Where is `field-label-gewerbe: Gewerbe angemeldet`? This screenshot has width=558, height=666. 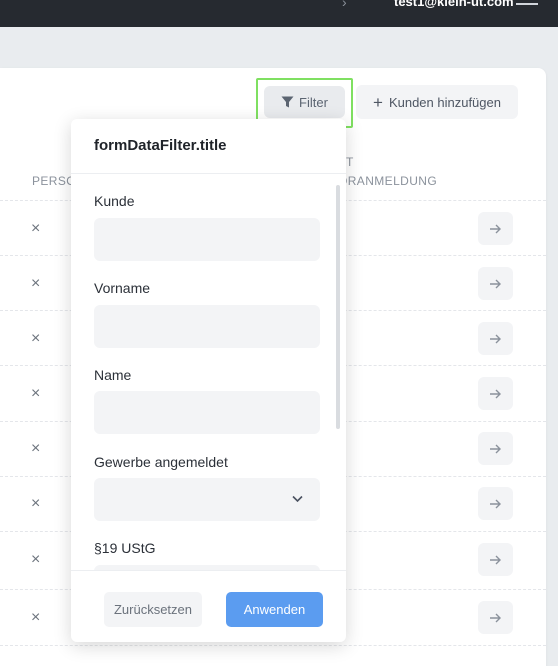
field-label-gewerbe: Gewerbe angemeldet is located at coordinates (161, 462).